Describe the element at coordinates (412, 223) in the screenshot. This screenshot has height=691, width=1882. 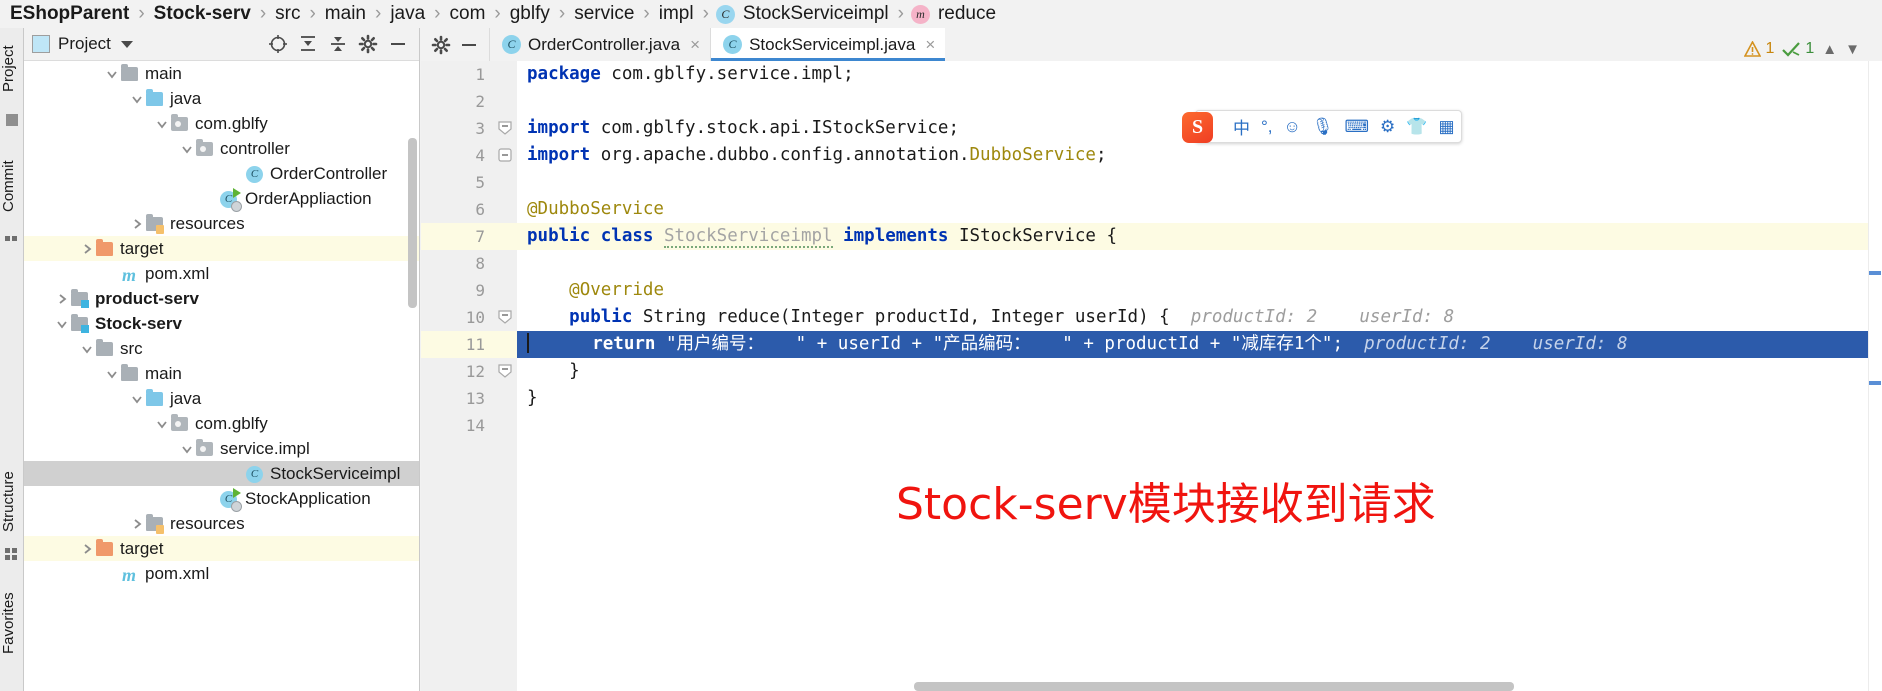
I see `project-panel-scrollbar` at that location.